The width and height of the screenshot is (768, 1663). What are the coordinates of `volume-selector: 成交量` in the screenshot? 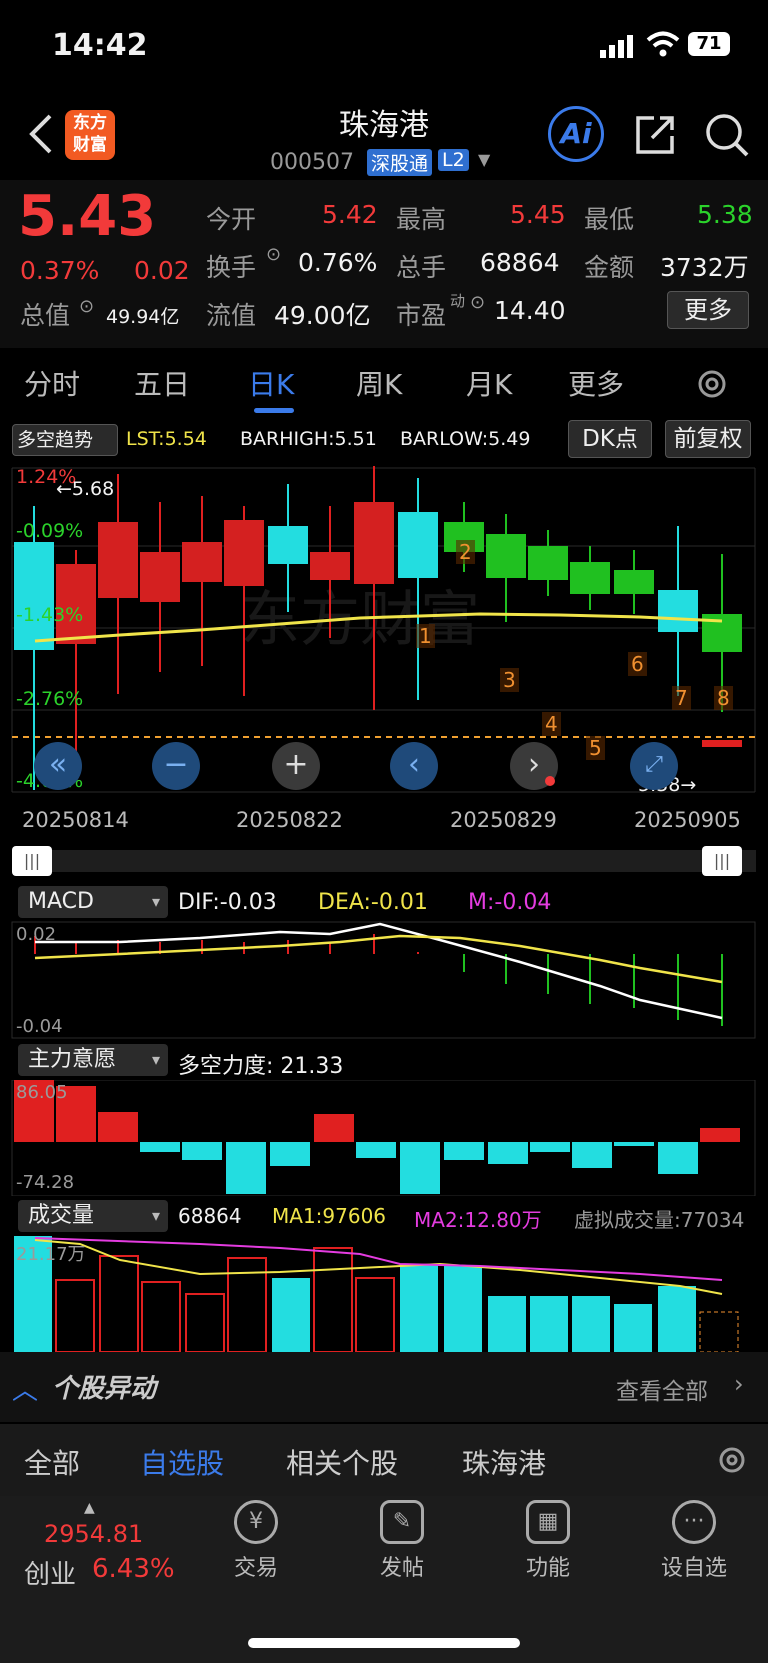 It's located at (93, 1216).